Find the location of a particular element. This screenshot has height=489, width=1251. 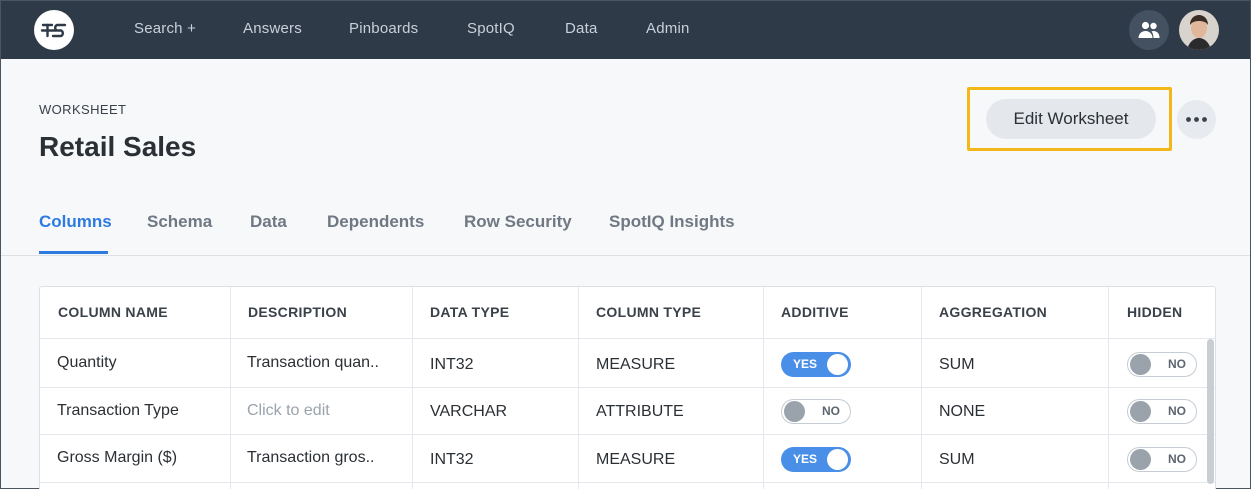

cell-description: Transaction gros.. is located at coordinates (310, 458).